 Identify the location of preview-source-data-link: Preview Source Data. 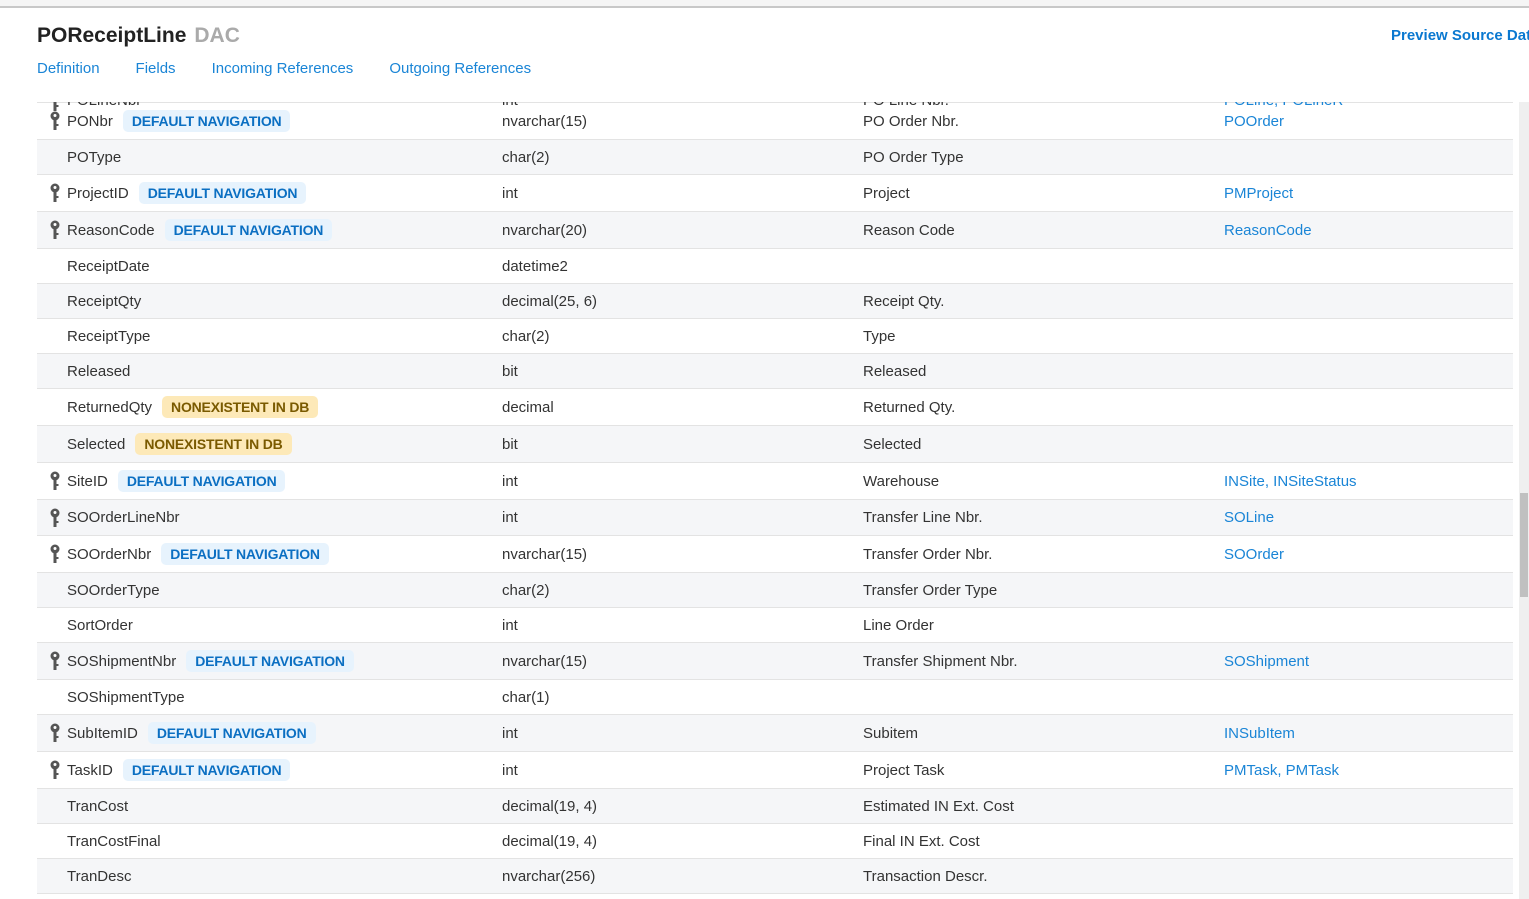
(1460, 35).